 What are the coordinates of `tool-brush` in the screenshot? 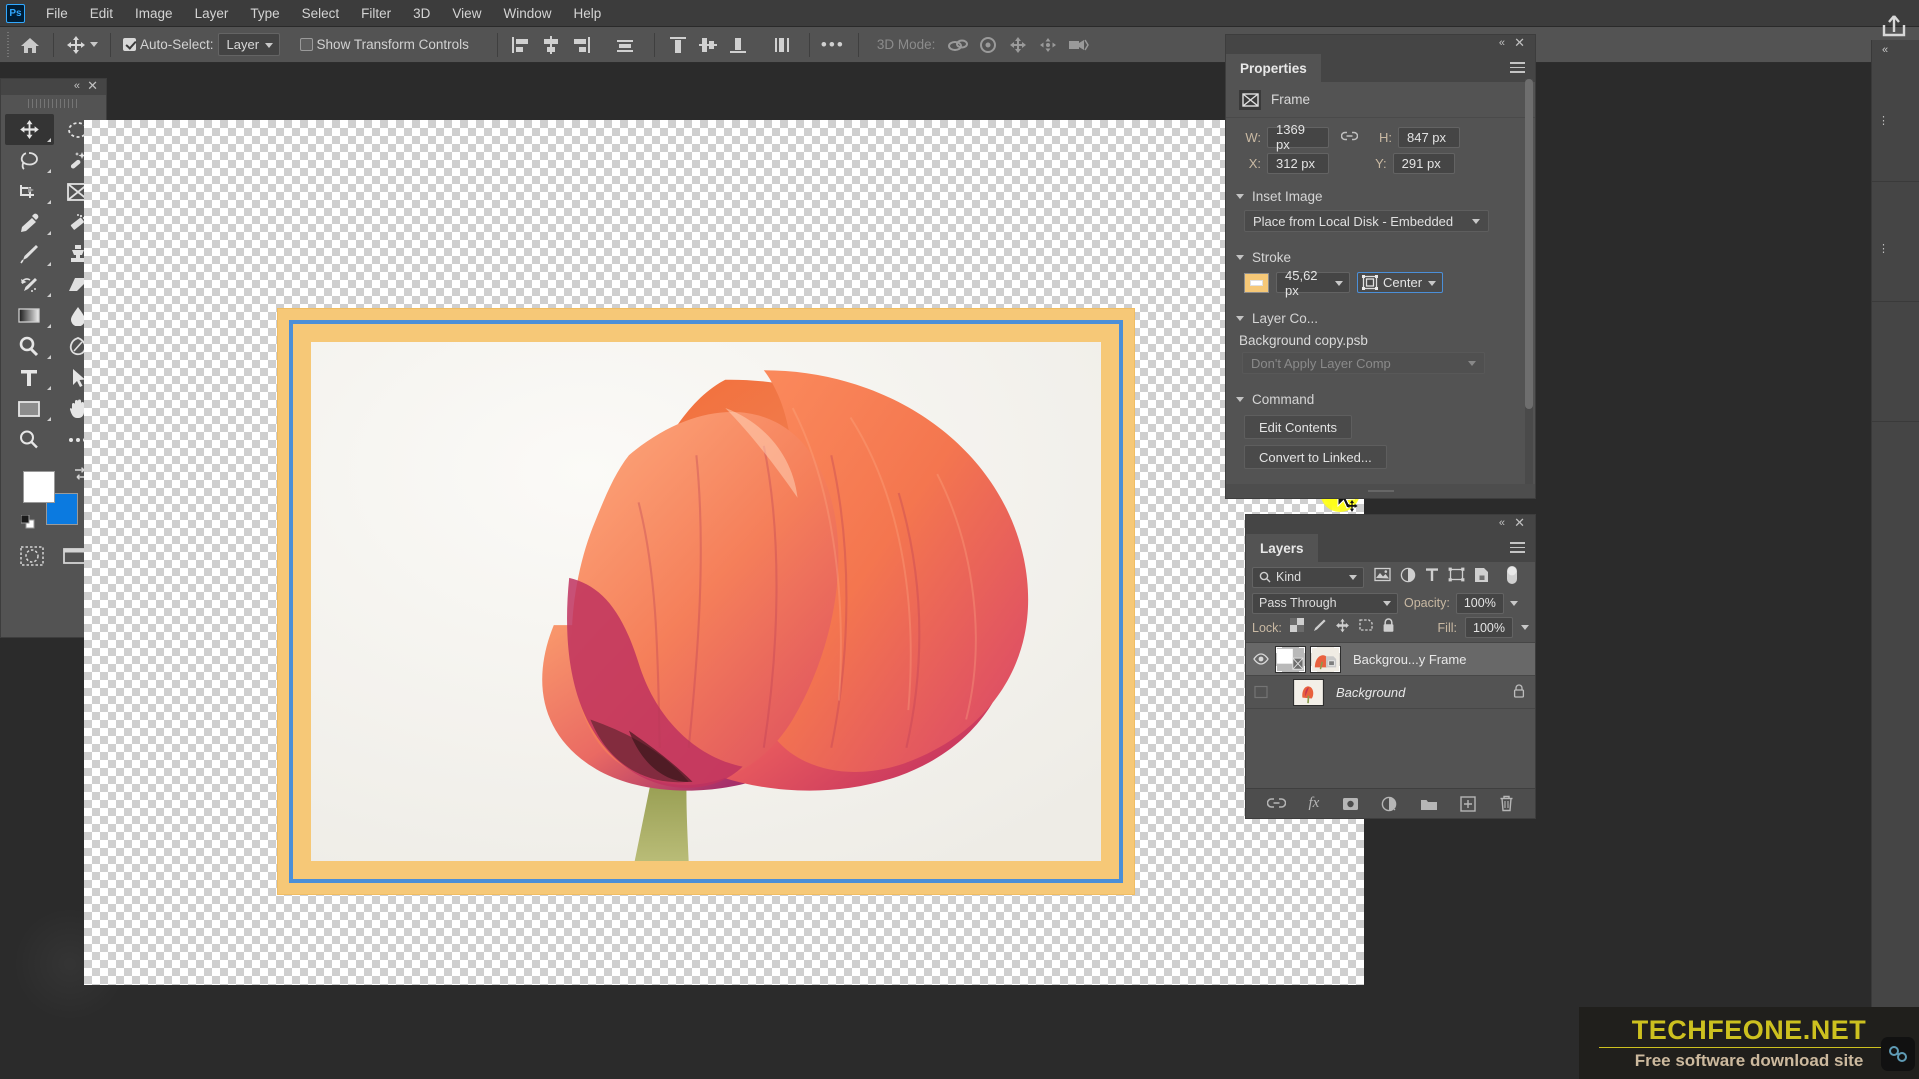 It's located at (29, 253).